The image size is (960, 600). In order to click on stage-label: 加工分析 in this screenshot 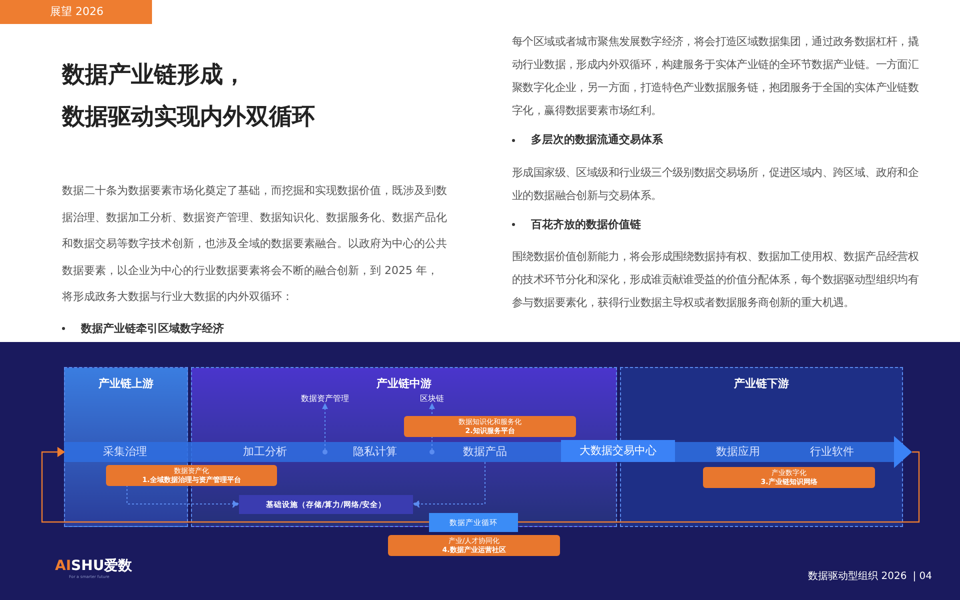, I will do `click(265, 452)`.